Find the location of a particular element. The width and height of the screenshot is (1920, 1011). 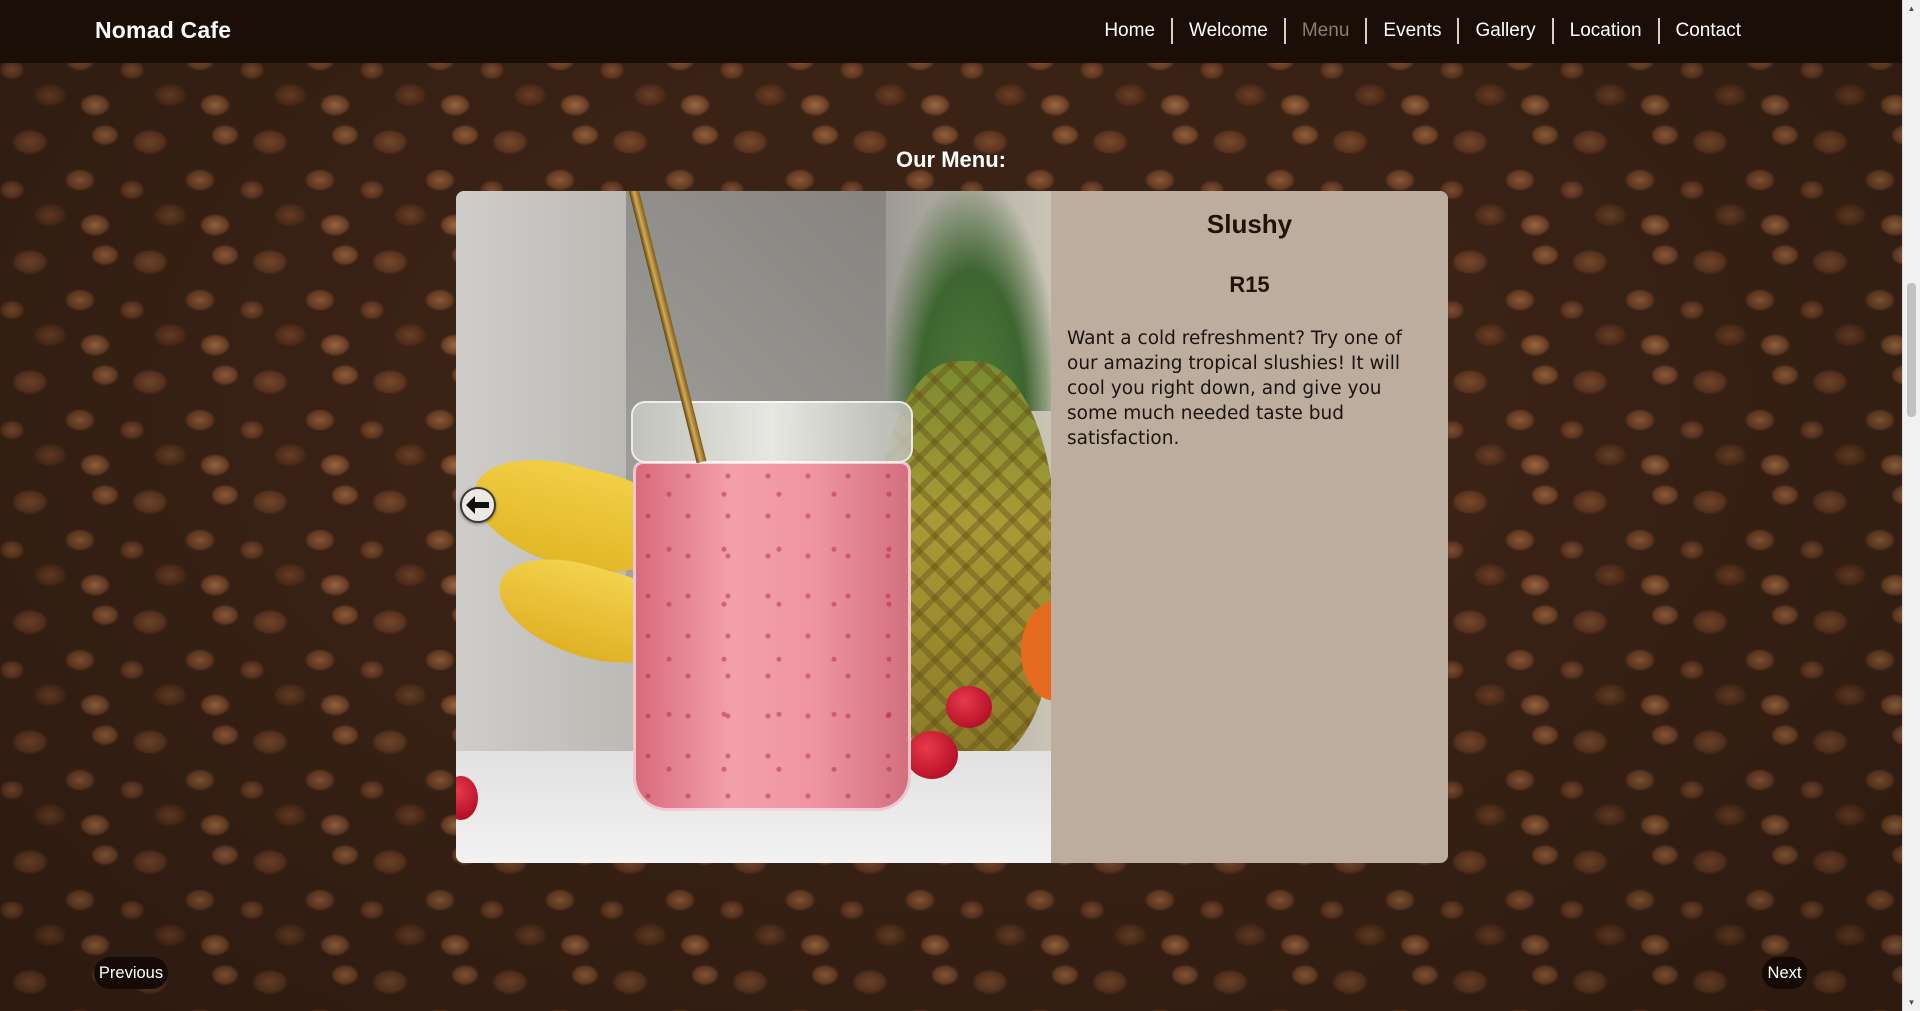

nav-welcome: Welcome is located at coordinates (1227, 31).